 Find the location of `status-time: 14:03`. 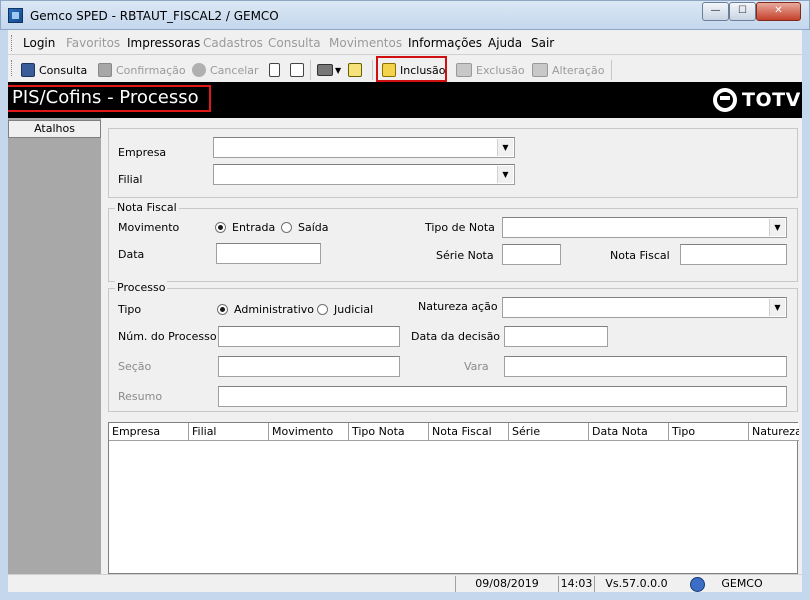

status-time: 14:03 is located at coordinates (576, 584).